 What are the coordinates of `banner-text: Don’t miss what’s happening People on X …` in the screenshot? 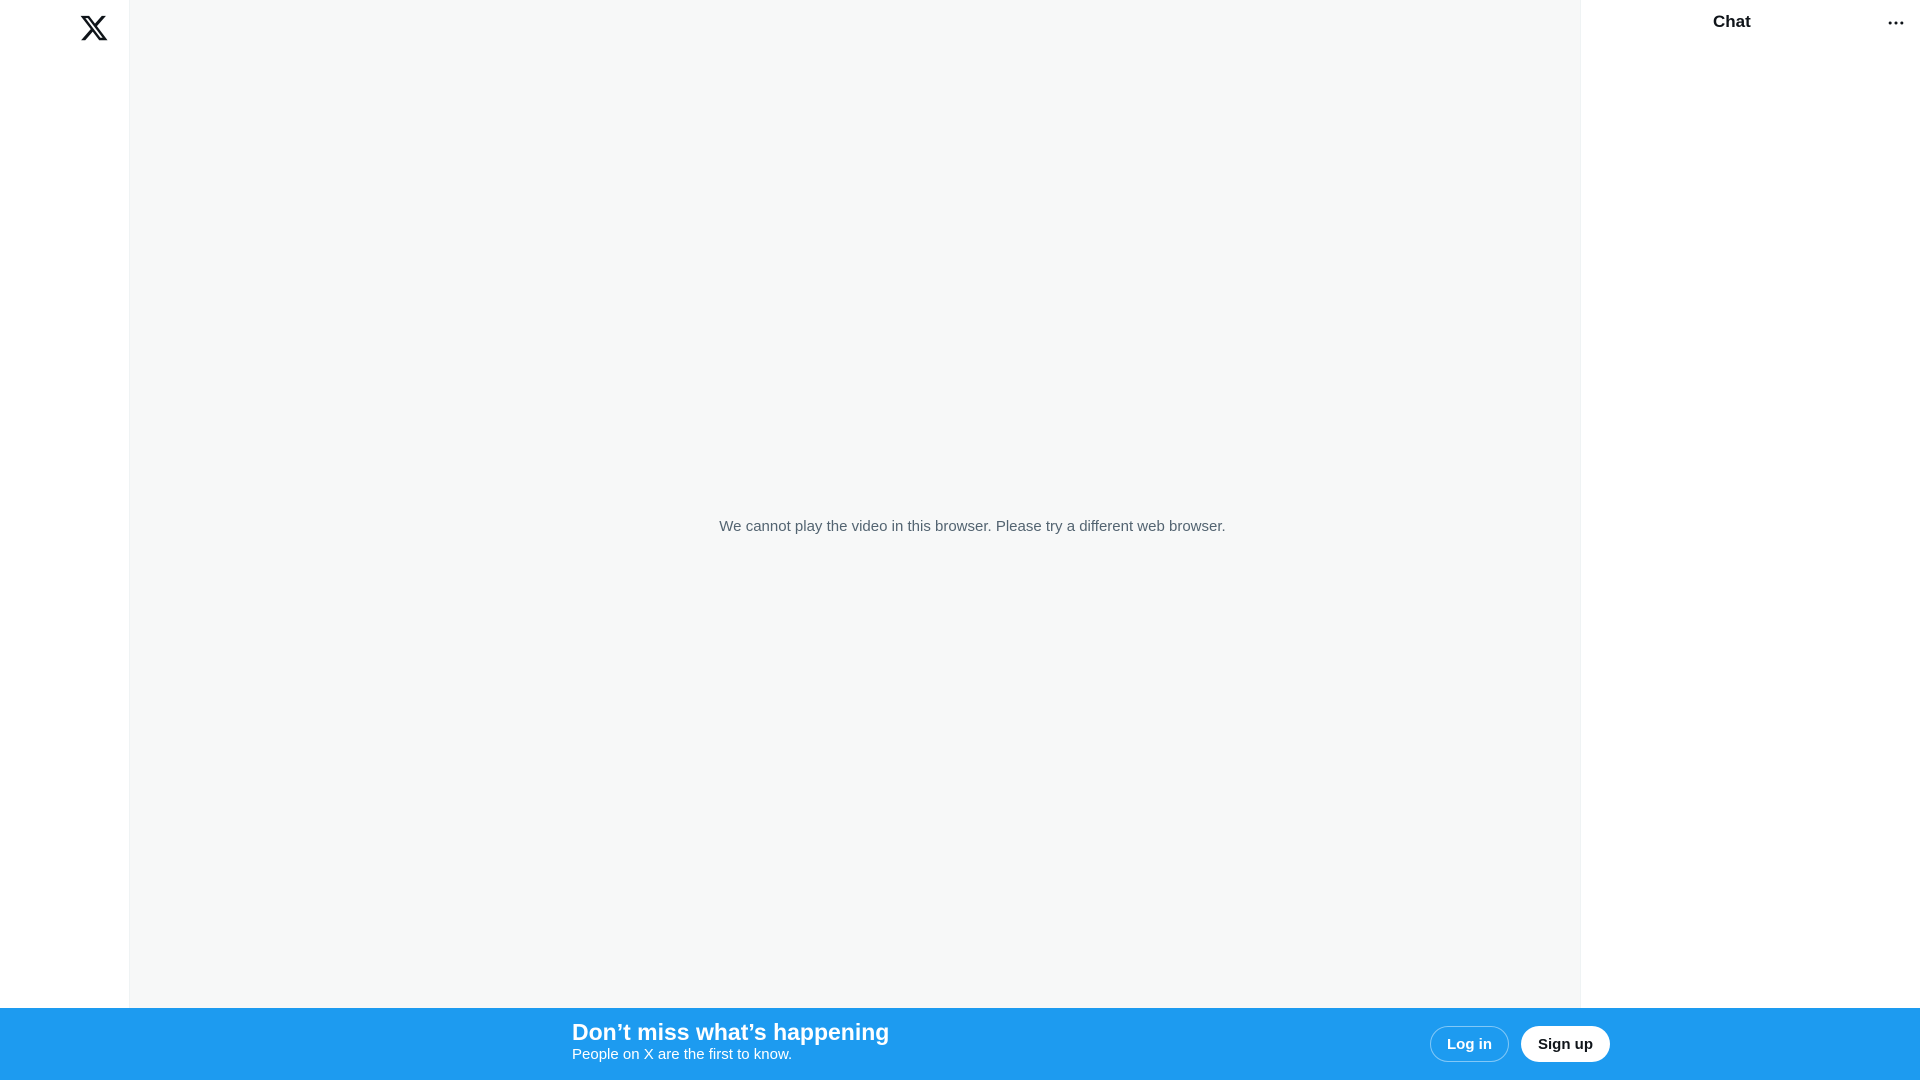 It's located at (730, 1041).